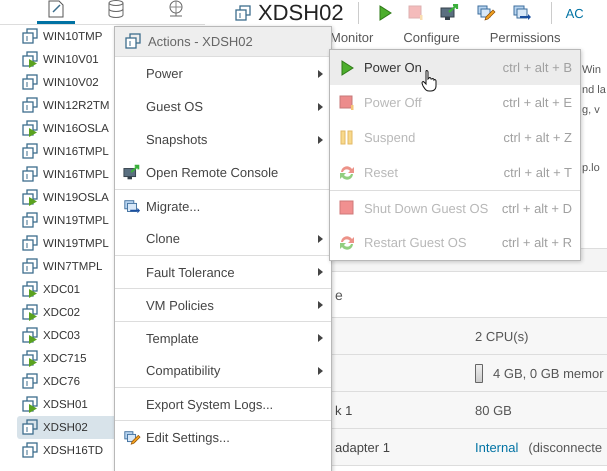  Describe the element at coordinates (56, 12) in the screenshot. I see `sidebar-tab` at that location.